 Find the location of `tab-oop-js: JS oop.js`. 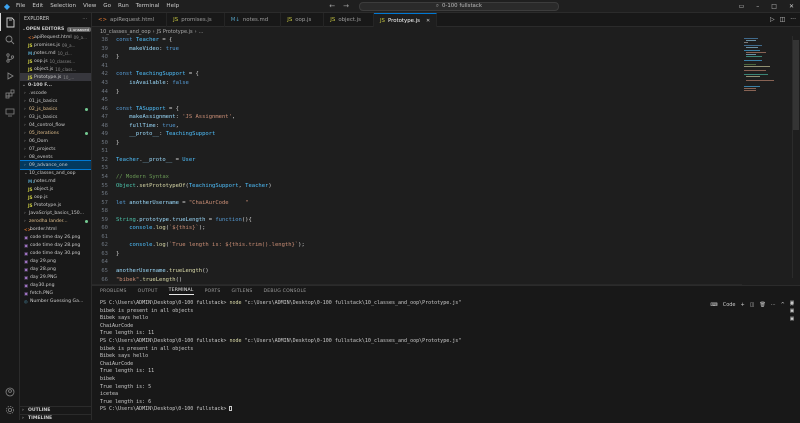

tab-oop-js: JS oop.js is located at coordinates (303, 20).